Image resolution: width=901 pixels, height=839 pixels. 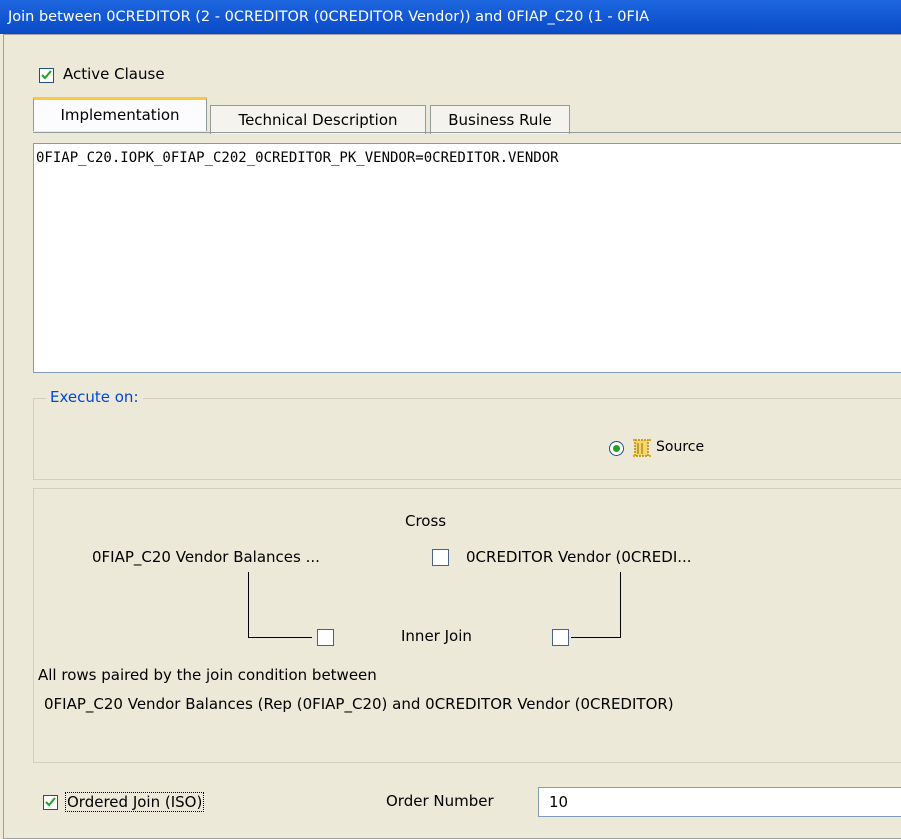 What do you see at coordinates (440, 557) in the screenshot?
I see `cross-join-checkbox` at bounding box center [440, 557].